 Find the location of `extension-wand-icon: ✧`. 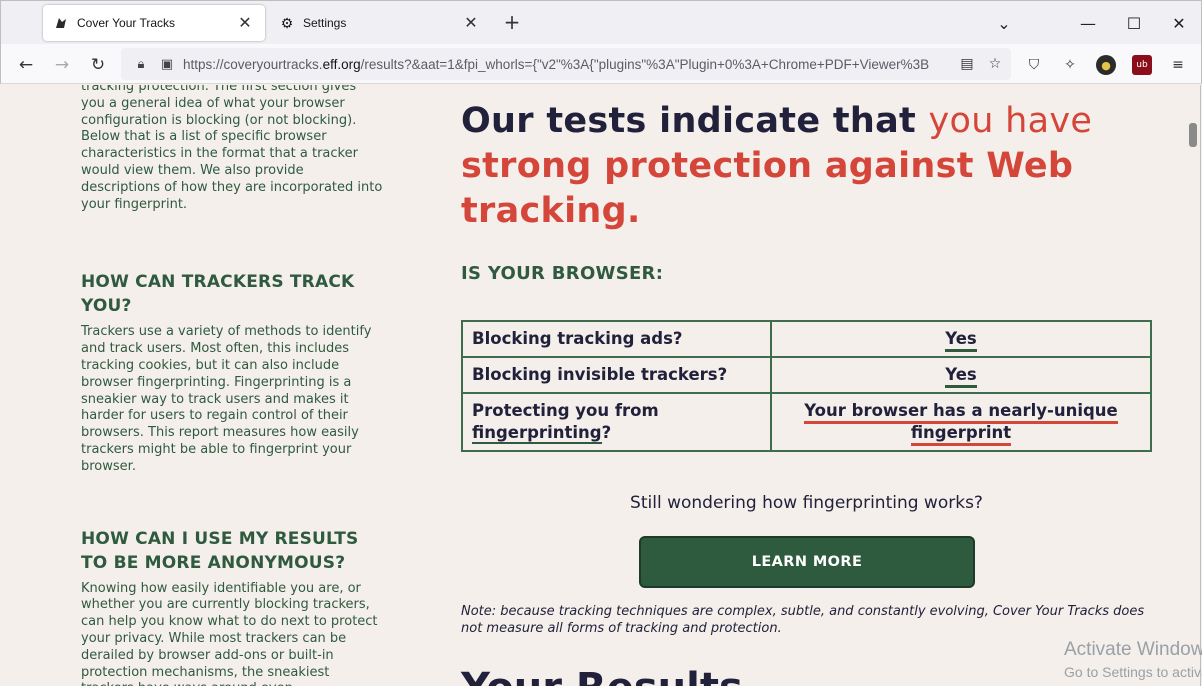

extension-wand-icon: ✧ is located at coordinates (1070, 65).